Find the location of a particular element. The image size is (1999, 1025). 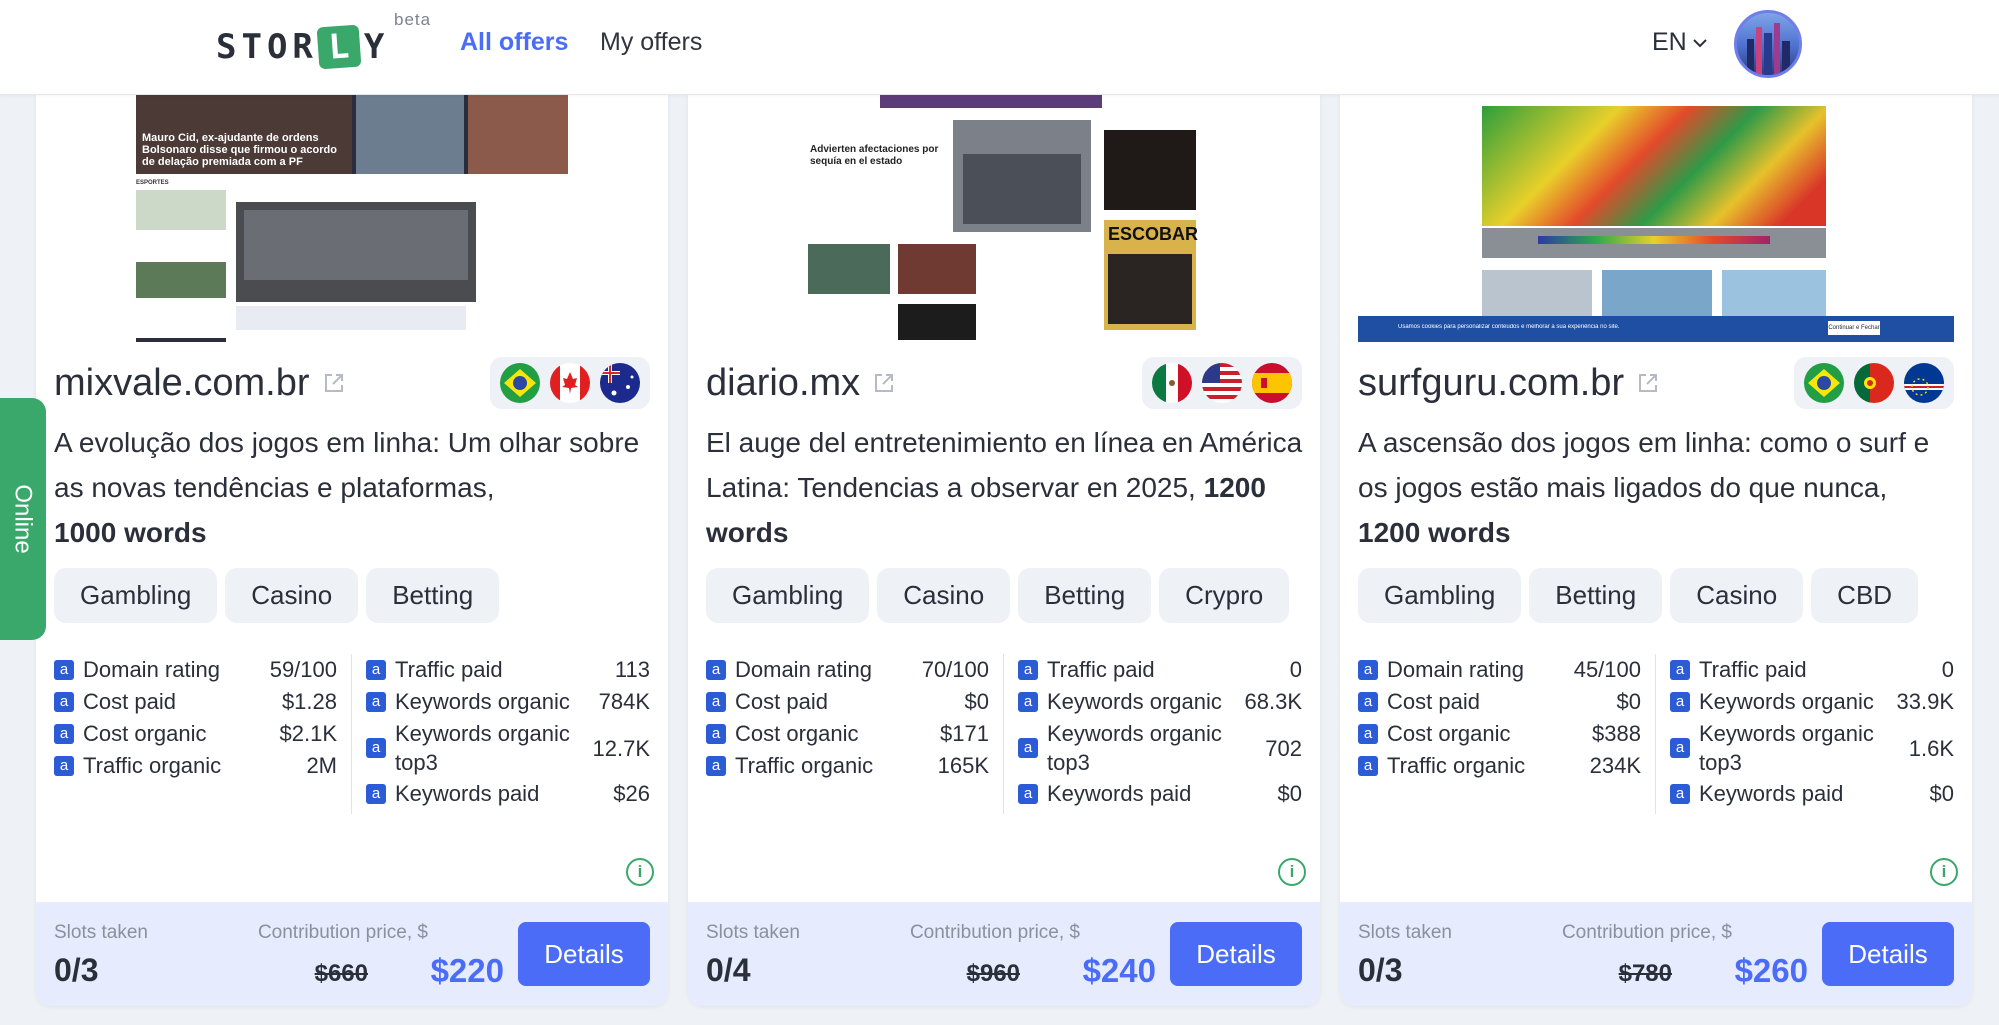

brazil-flag-icon is located at coordinates (1824, 383).